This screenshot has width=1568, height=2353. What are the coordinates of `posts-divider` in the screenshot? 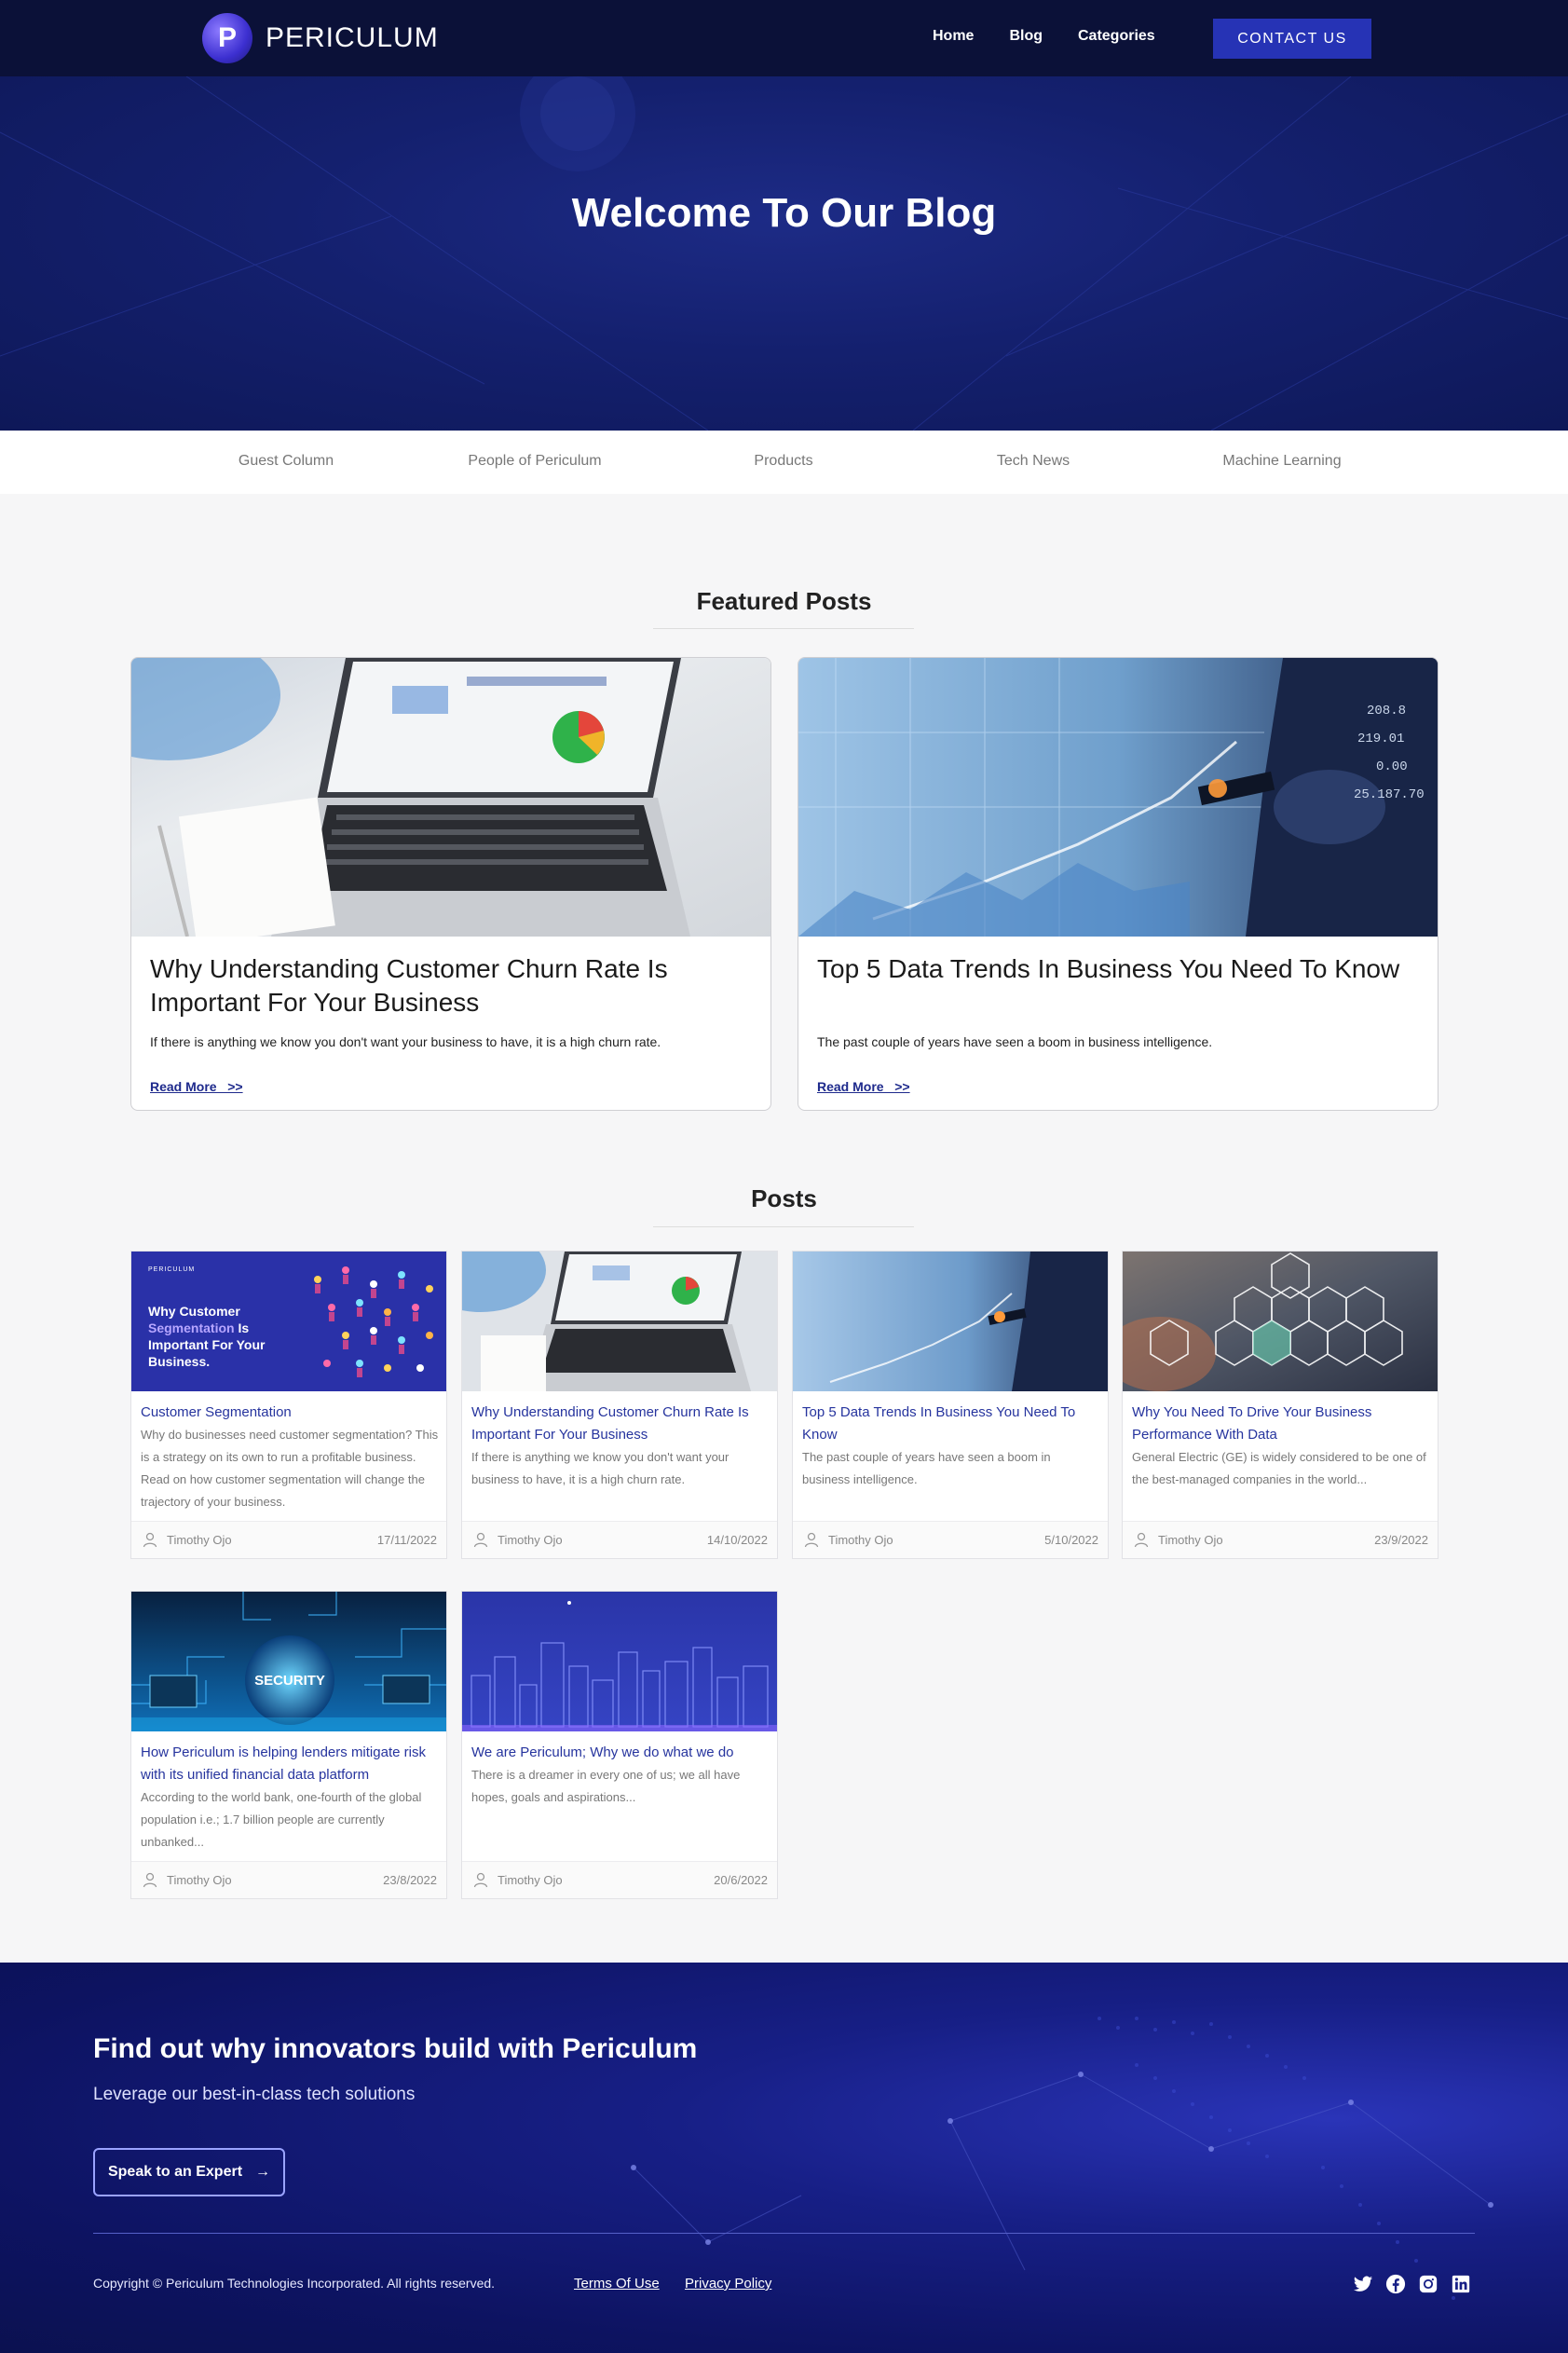 It's located at (783, 1226).